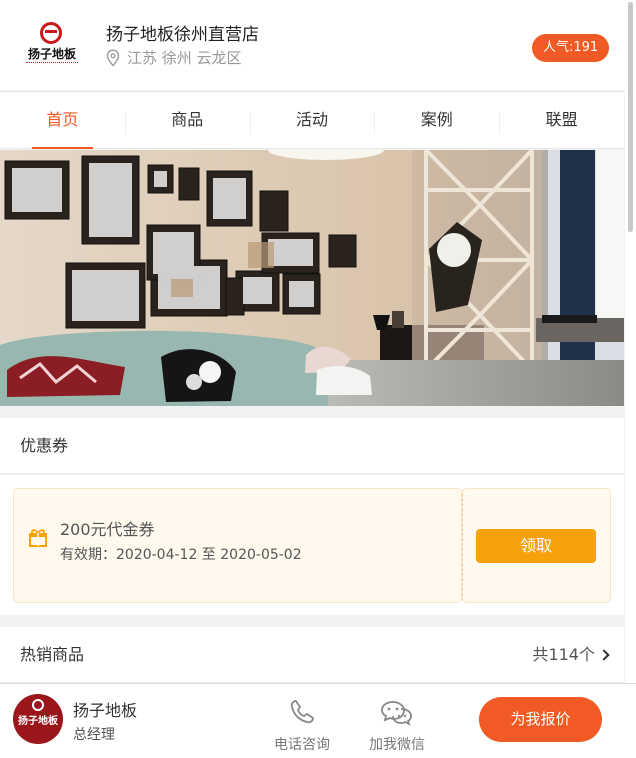 This screenshot has height=758, width=636. What do you see at coordinates (182, 35) in the screenshot?
I see `store-name: 扬子地板徐州直营店` at bounding box center [182, 35].